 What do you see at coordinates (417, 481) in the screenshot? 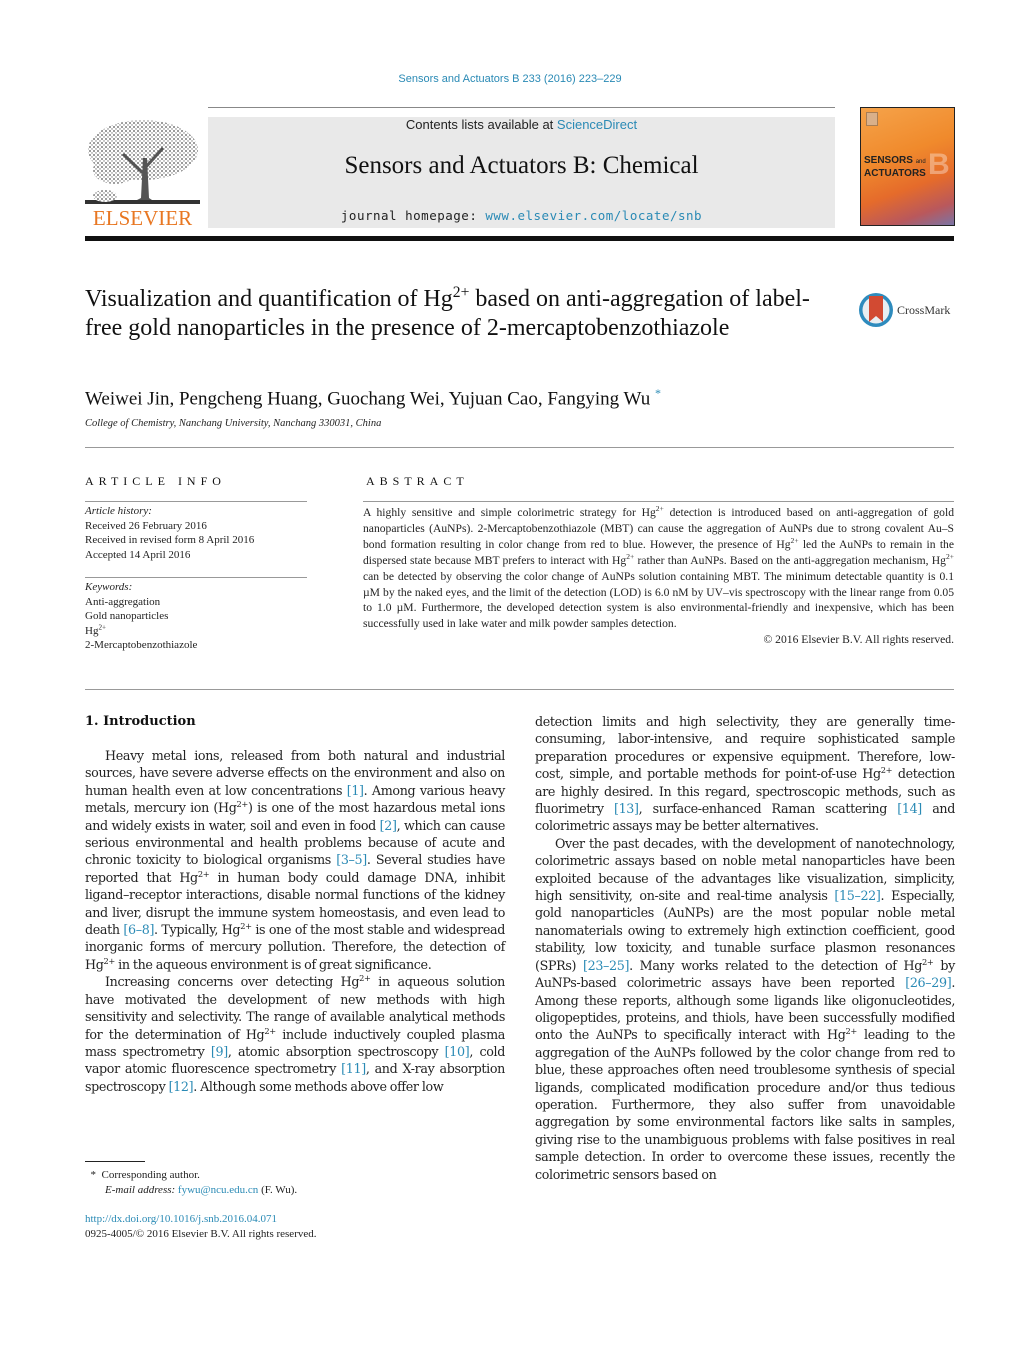
I see `abstract-heading: ABSTRACT` at bounding box center [417, 481].